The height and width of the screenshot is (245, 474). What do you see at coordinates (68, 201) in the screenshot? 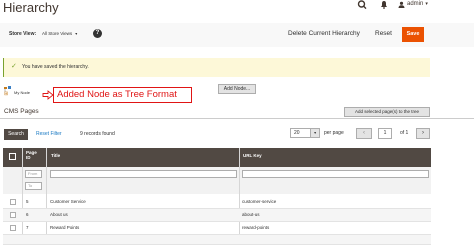
I see `row-title: Customer Service` at bounding box center [68, 201].